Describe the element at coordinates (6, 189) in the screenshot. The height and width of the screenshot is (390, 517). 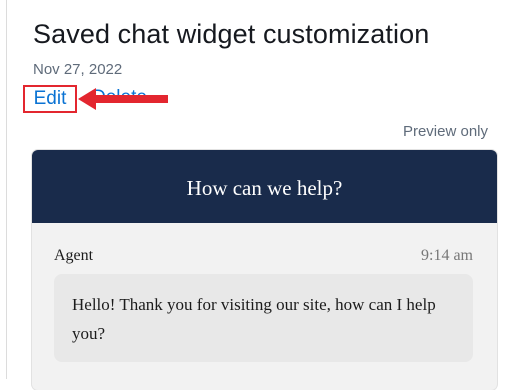
I see `panel-divider` at that location.